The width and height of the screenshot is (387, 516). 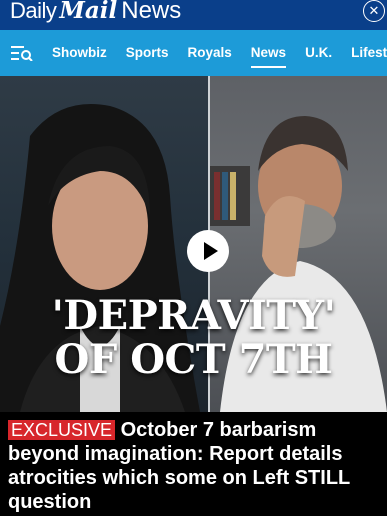 What do you see at coordinates (22, 53) in the screenshot?
I see `menu-search-icon` at bounding box center [22, 53].